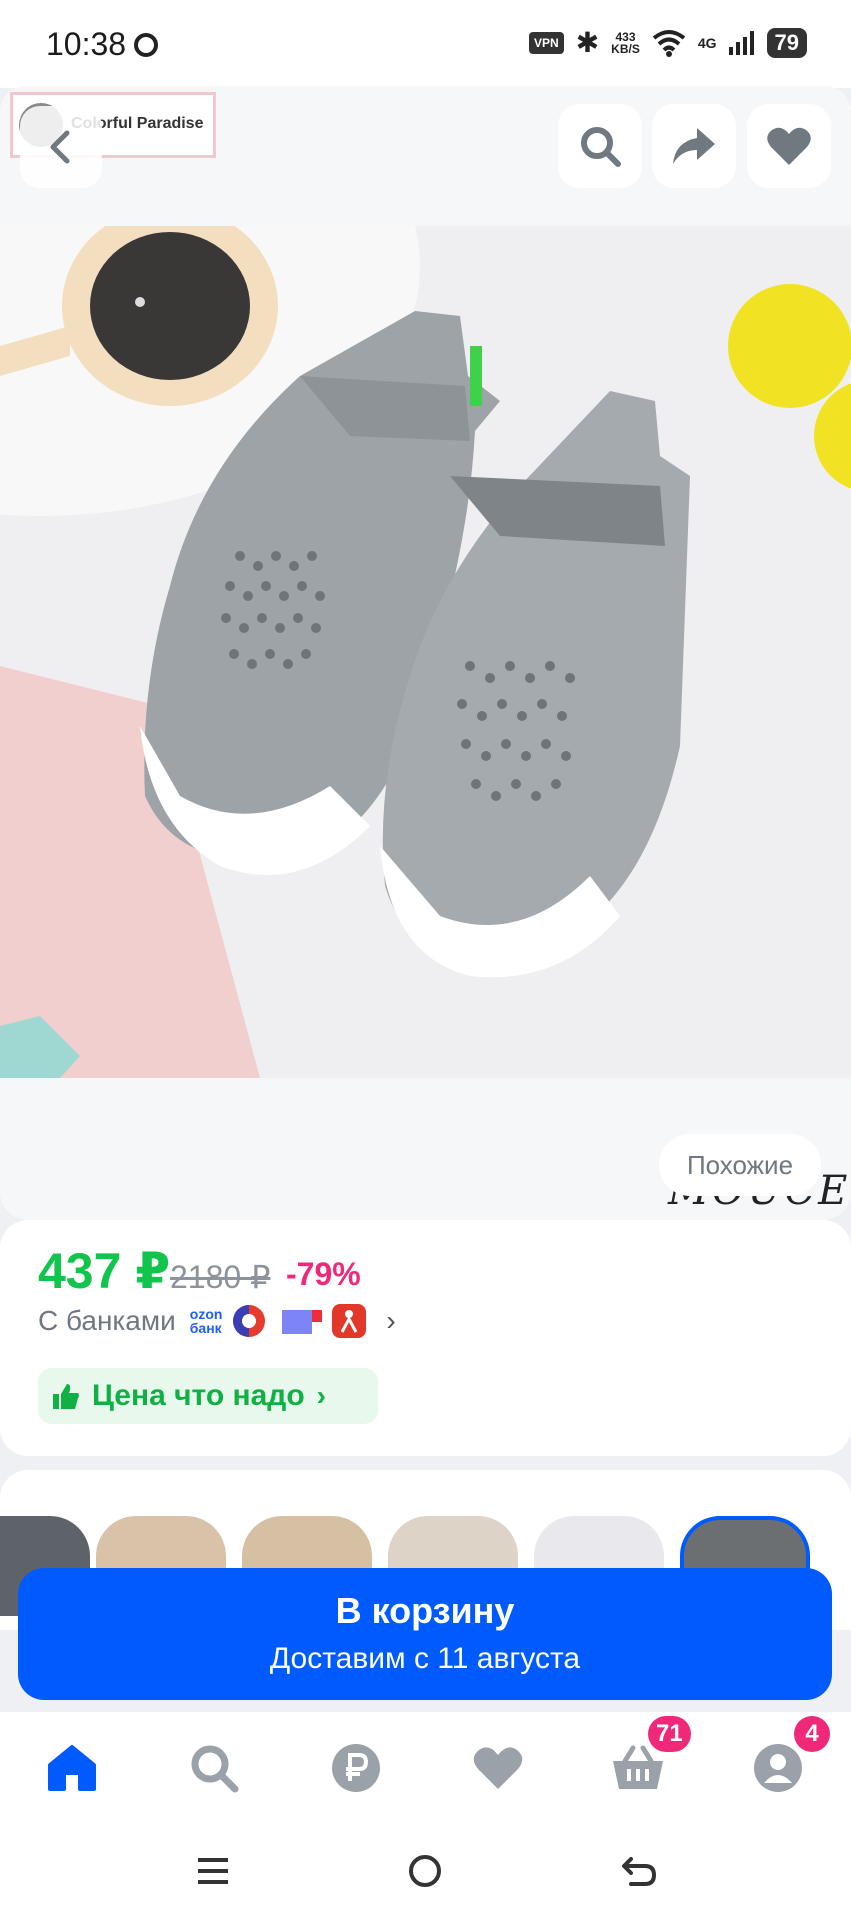  I want to click on thumbs-up-icon, so click(66, 1396).